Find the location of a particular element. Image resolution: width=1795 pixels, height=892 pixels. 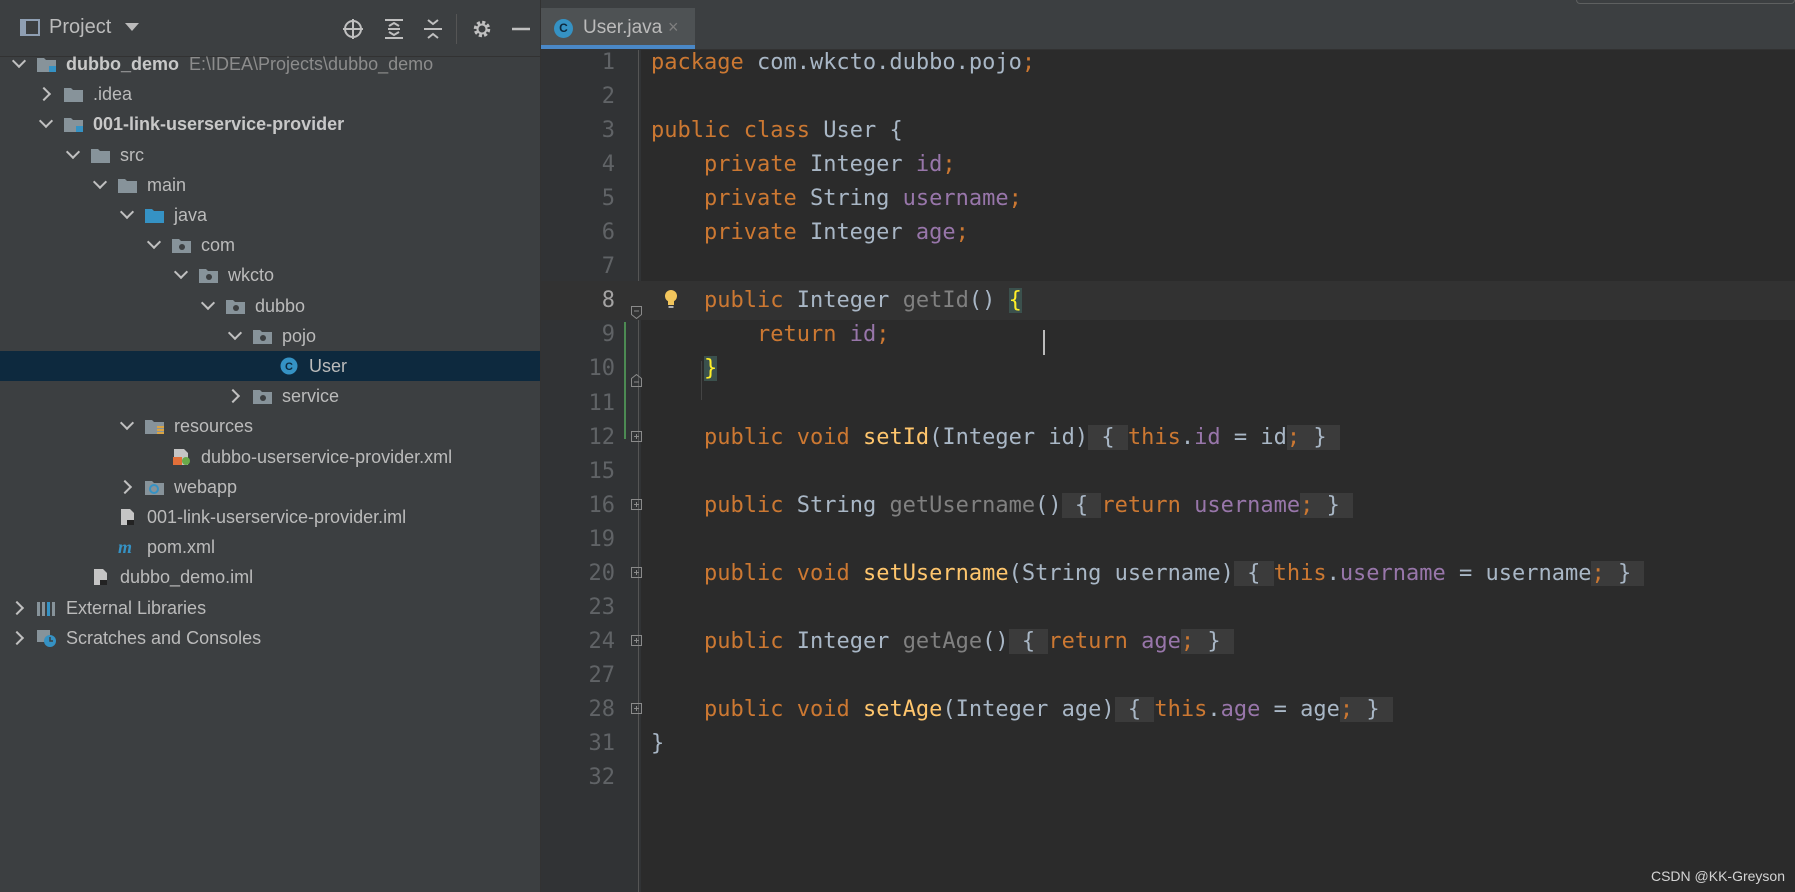

tree-item-pojo: pojo is located at coordinates (270, 336).